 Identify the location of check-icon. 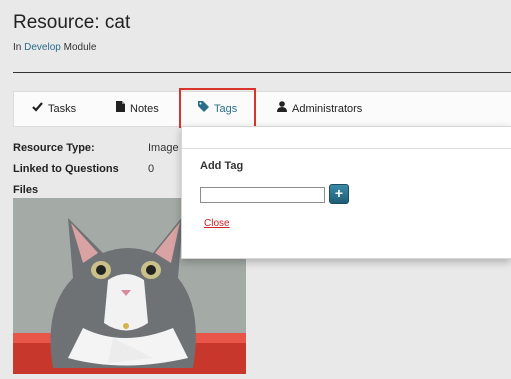
(37, 109).